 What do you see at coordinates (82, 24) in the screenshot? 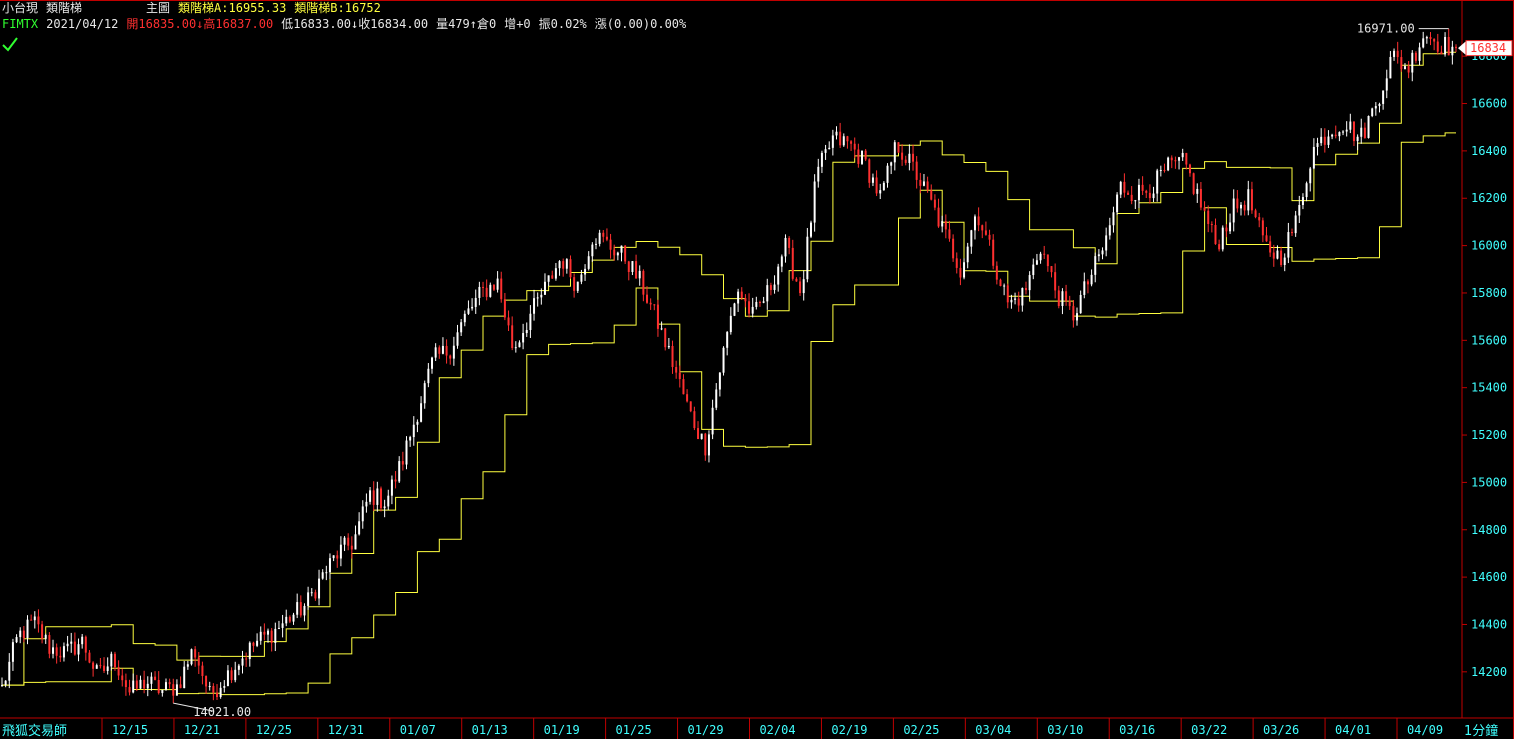
I see `bar-date: 2021/04/12` at bounding box center [82, 24].